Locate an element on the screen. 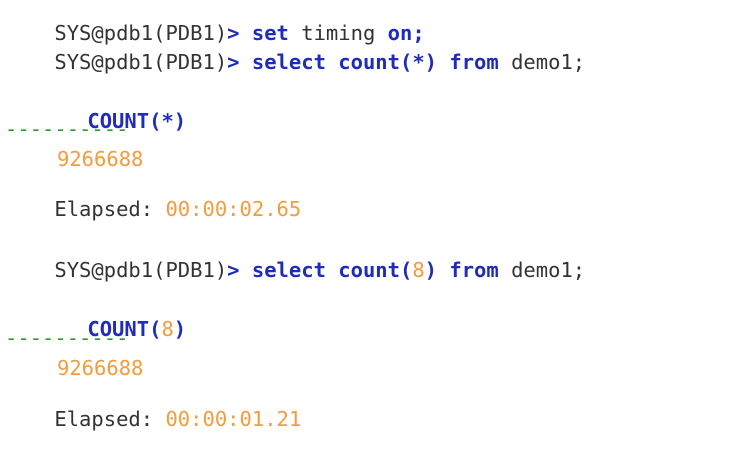 This screenshot has width=753, height=451. count-arg-star: * is located at coordinates (418, 61).